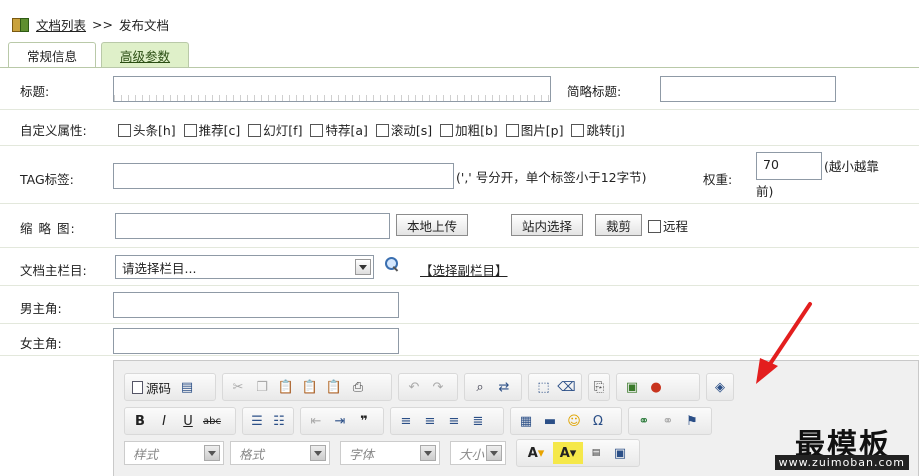 The image size is (919, 476). I want to click on underline-icon: U, so click(188, 421).